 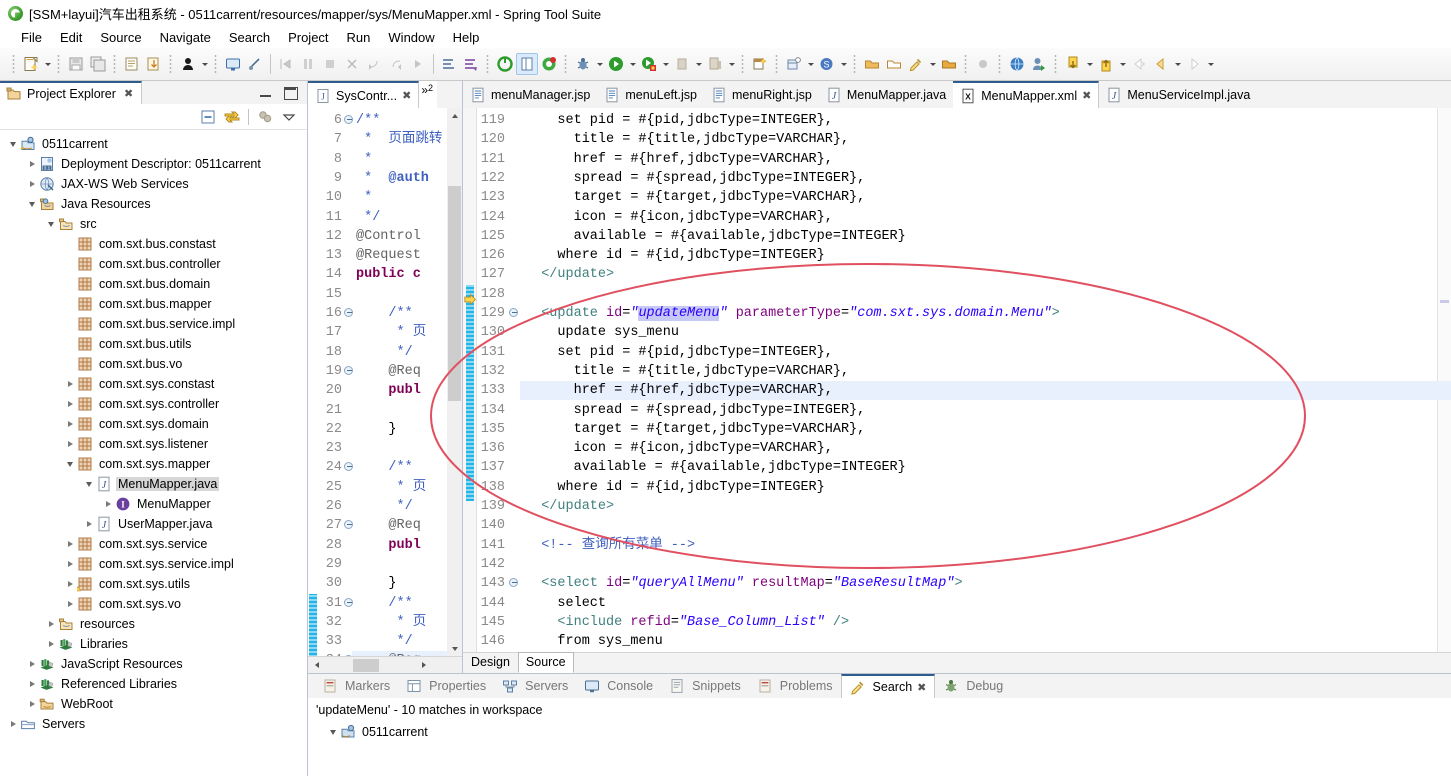 What do you see at coordinates (385, 274) in the screenshot?
I see `code-line: 14 public c` at bounding box center [385, 274].